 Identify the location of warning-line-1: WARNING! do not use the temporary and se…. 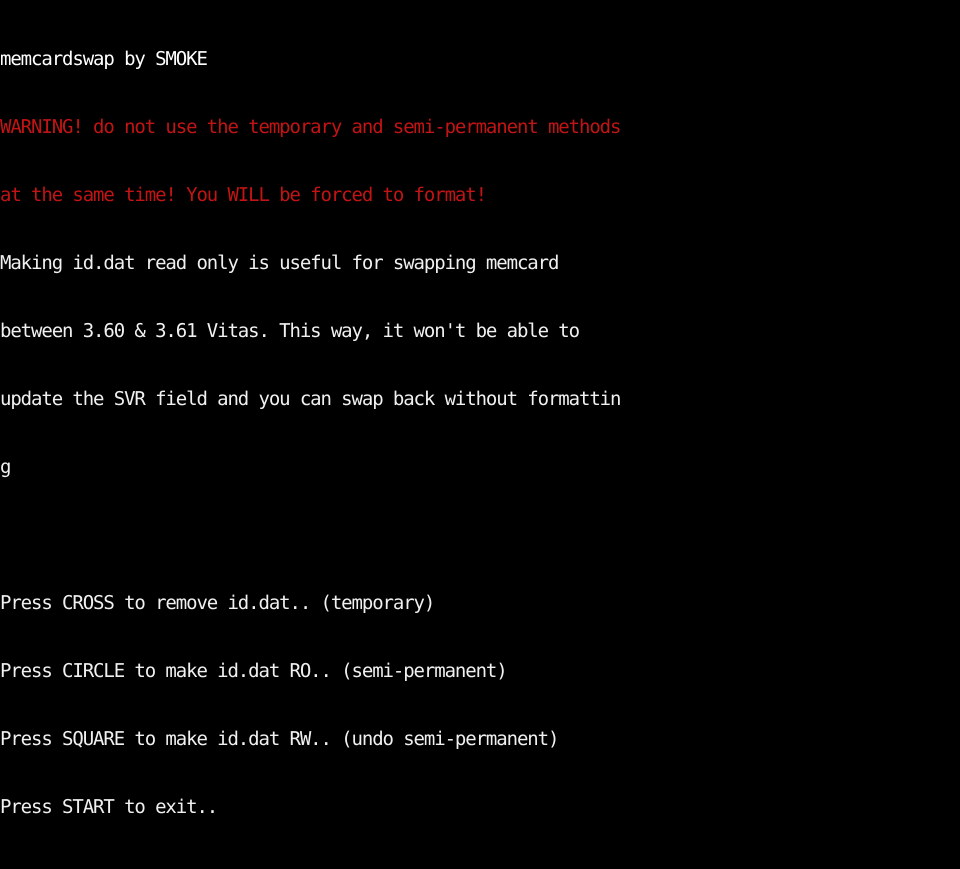
(310, 127).